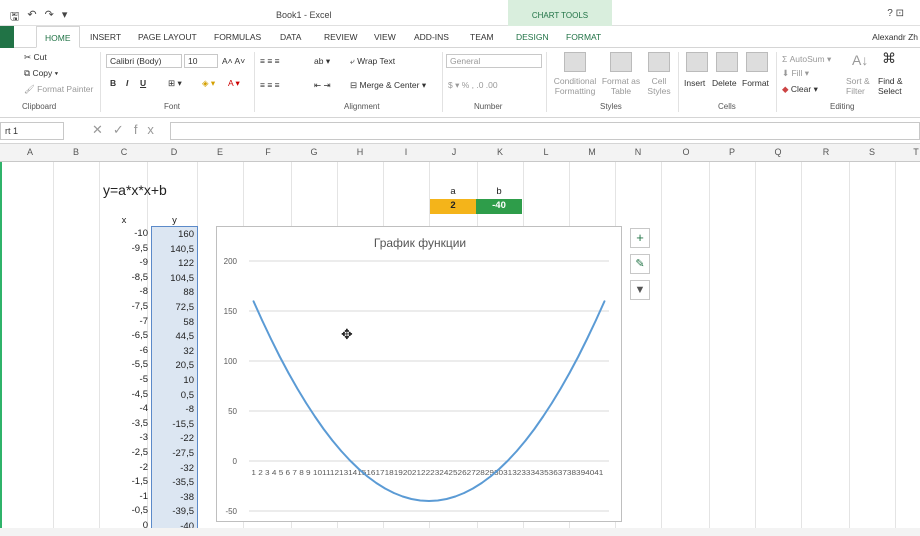  Describe the element at coordinates (185, 307) in the screenshot. I see `y-cell: 72,5` at that location.